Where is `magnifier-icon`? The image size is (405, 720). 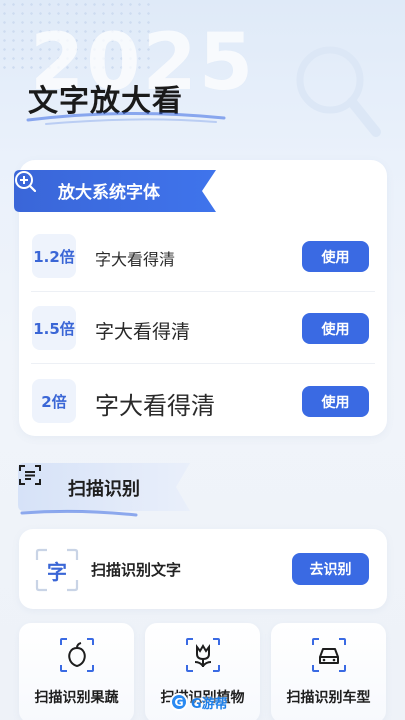
magnifier-icon is located at coordinates (338, 91).